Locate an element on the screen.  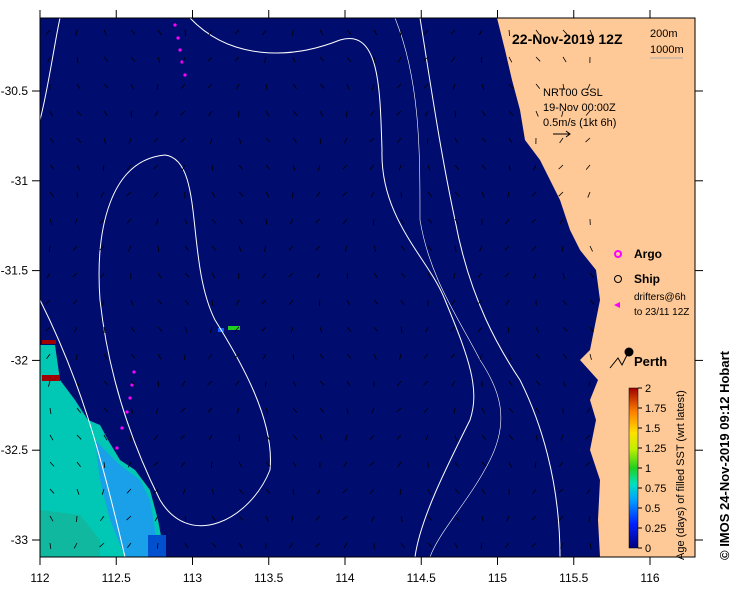
y-tick-label: -31.5 is located at coordinates (15, 271).